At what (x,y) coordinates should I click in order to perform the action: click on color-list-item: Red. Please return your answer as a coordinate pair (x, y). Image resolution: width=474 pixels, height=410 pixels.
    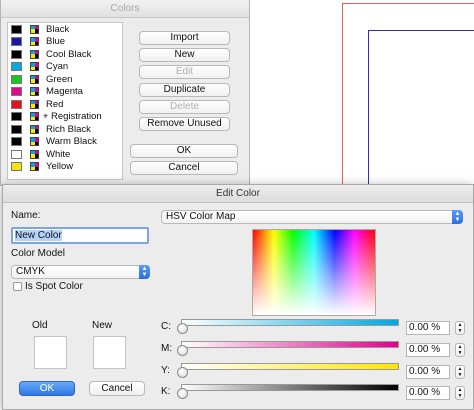
    Looking at the image, I should click on (65, 104).